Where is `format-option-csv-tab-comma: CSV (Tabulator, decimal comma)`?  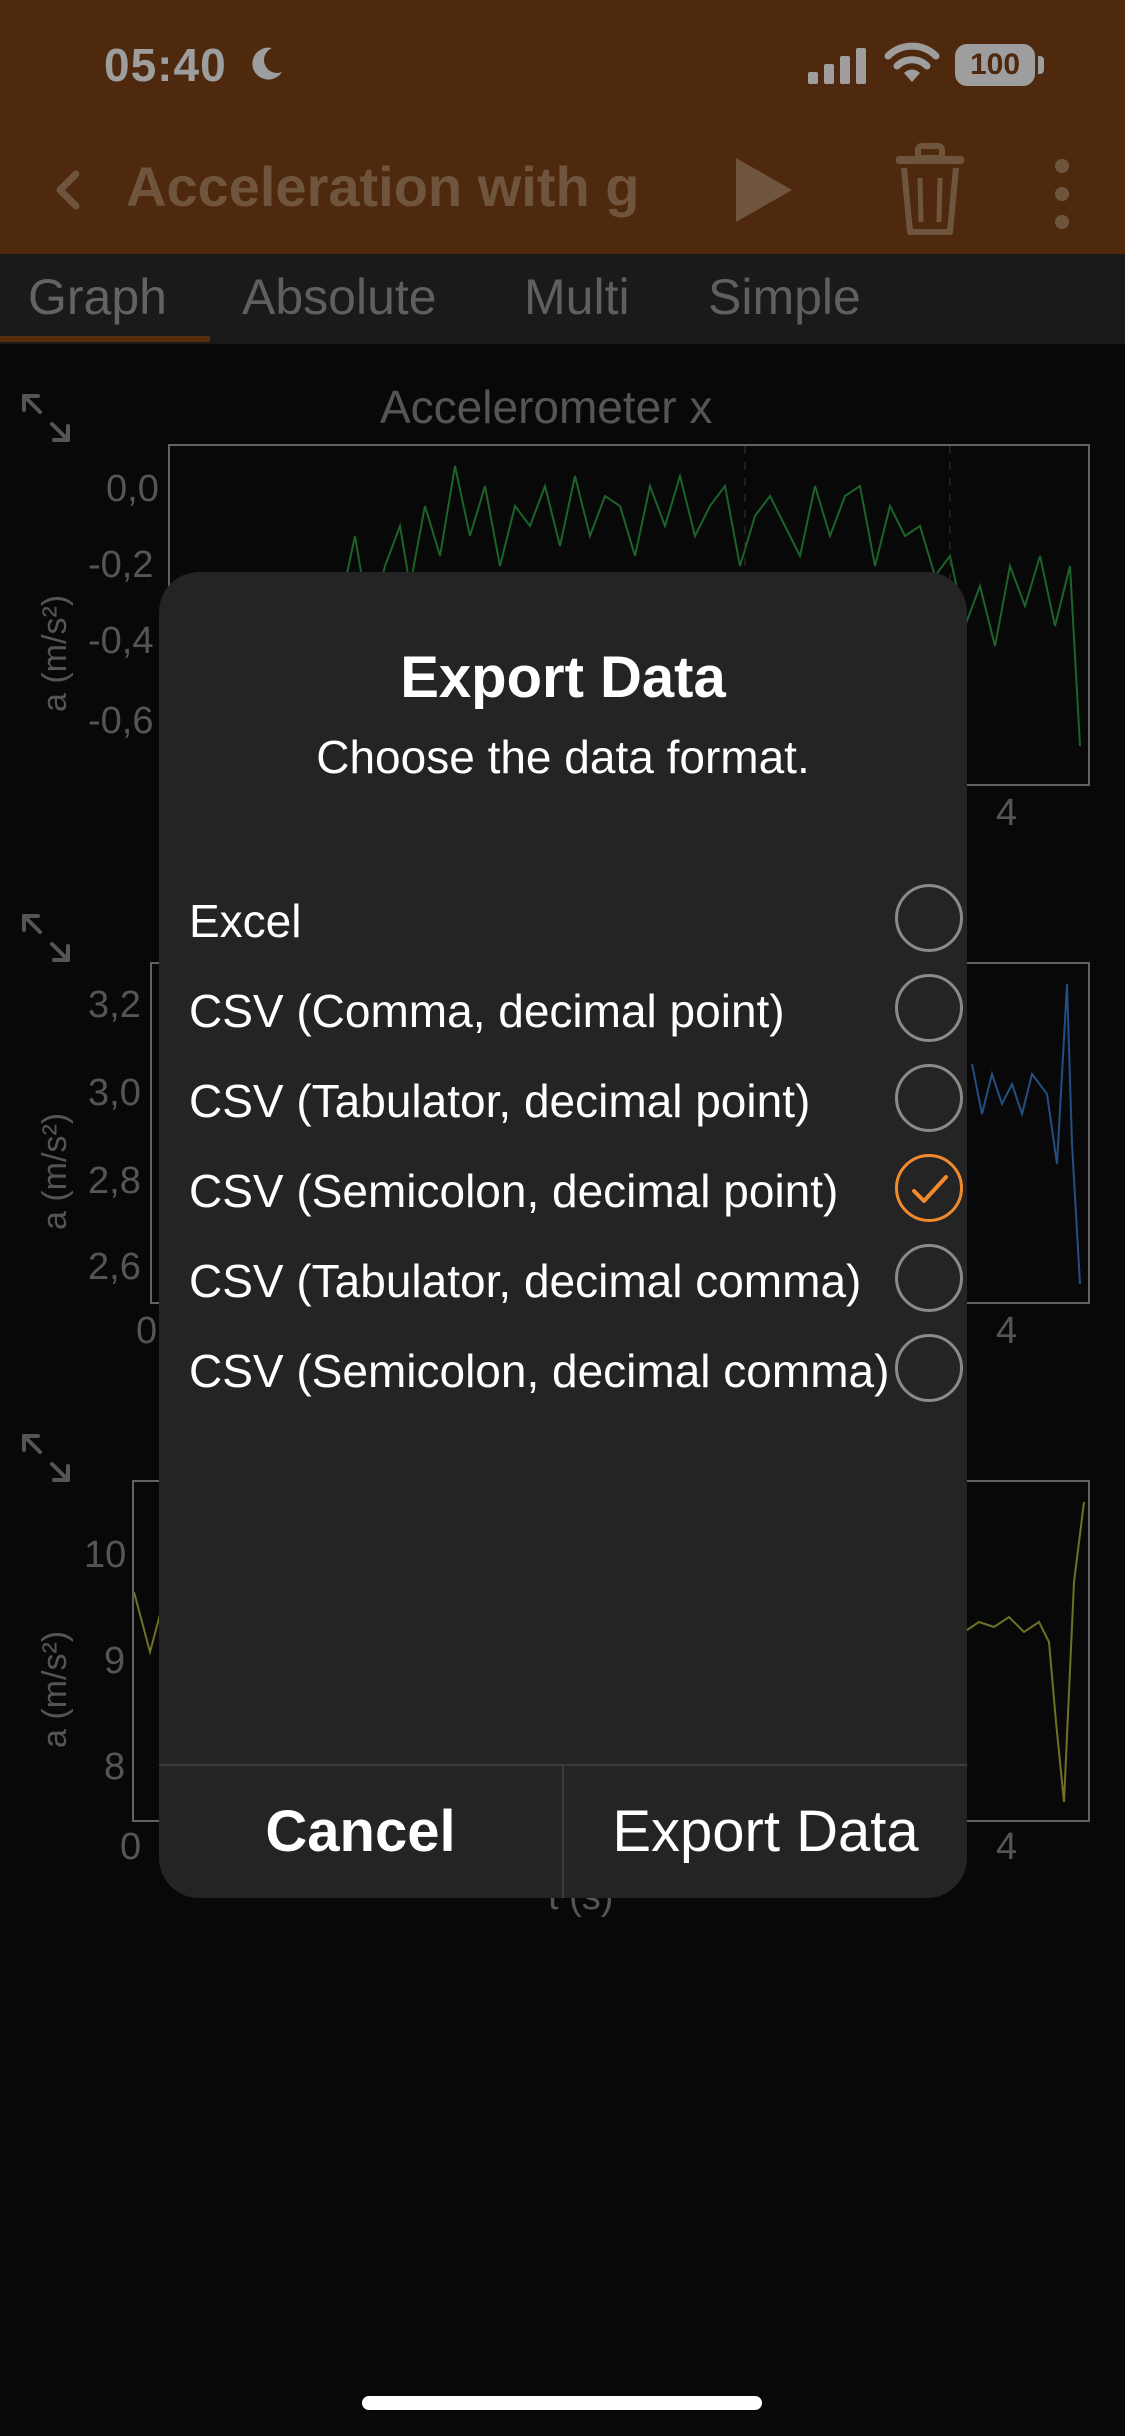
format-option-csv-tab-comma: CSV (Tabulator, decimal comma) is located at coordinates (576, 1282).